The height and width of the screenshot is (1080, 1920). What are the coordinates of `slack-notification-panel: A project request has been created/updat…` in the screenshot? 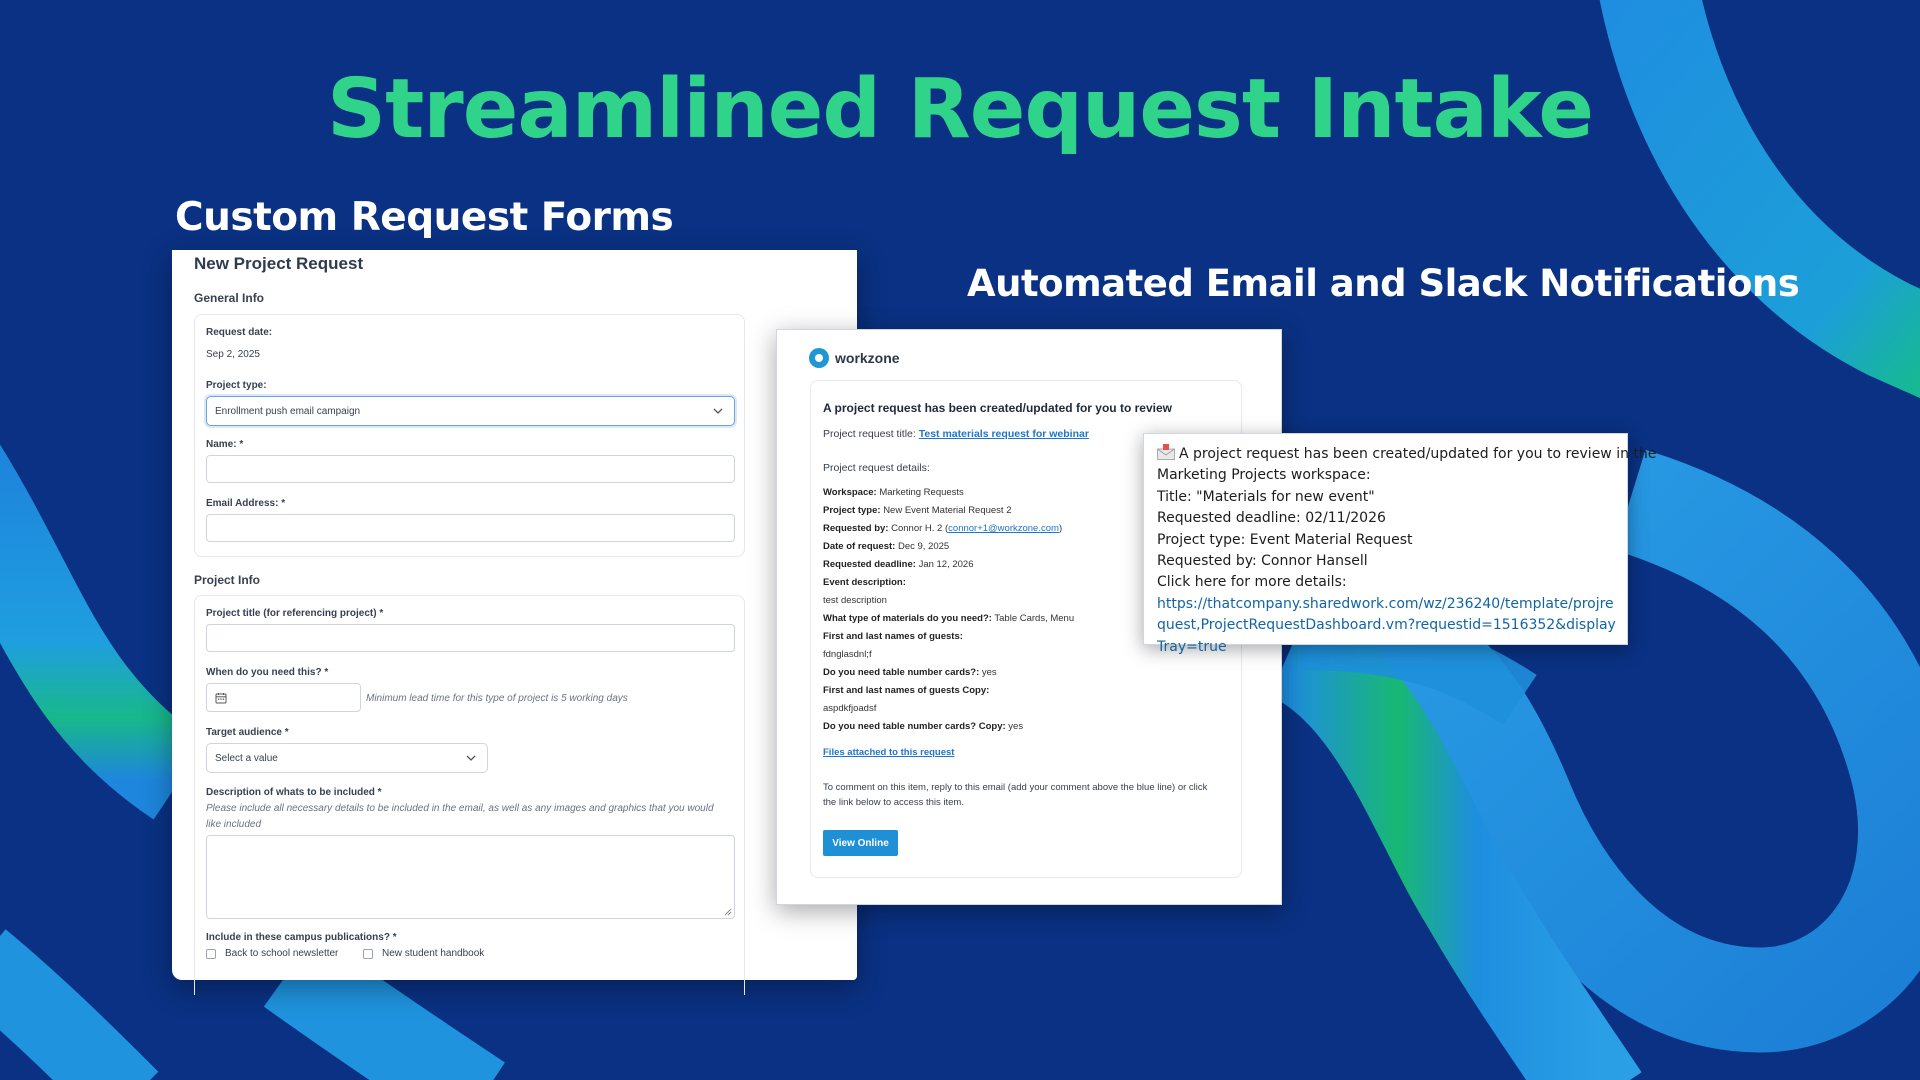 It's located at (1399, 544).